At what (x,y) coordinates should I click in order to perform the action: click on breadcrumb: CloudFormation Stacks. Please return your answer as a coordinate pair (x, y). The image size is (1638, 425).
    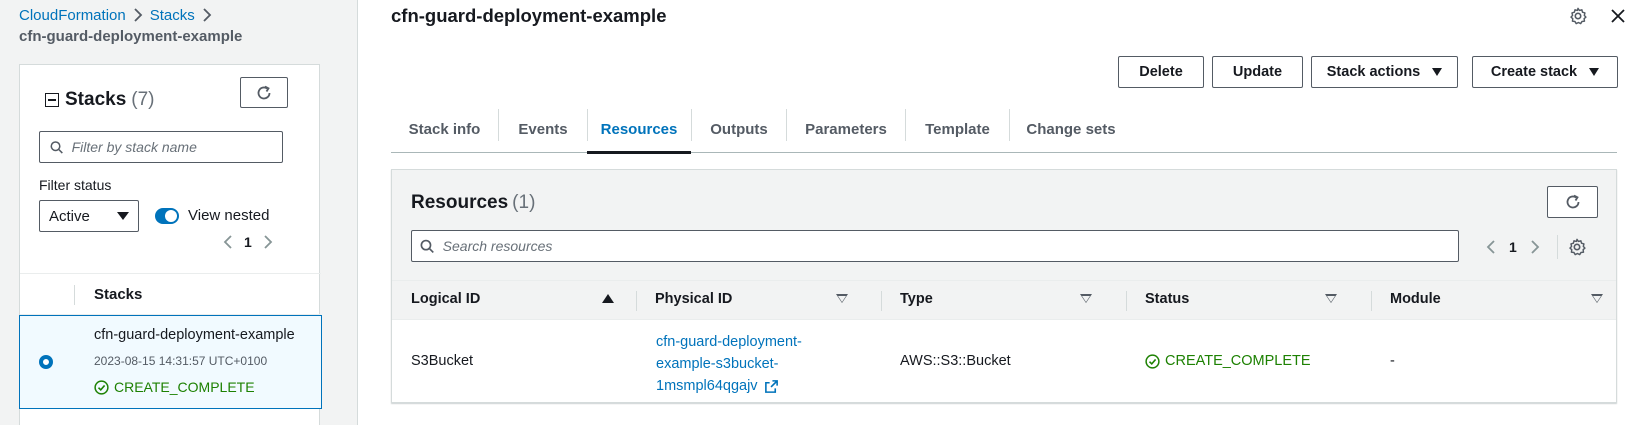
    Looking at the image, I should click on (119, 15).